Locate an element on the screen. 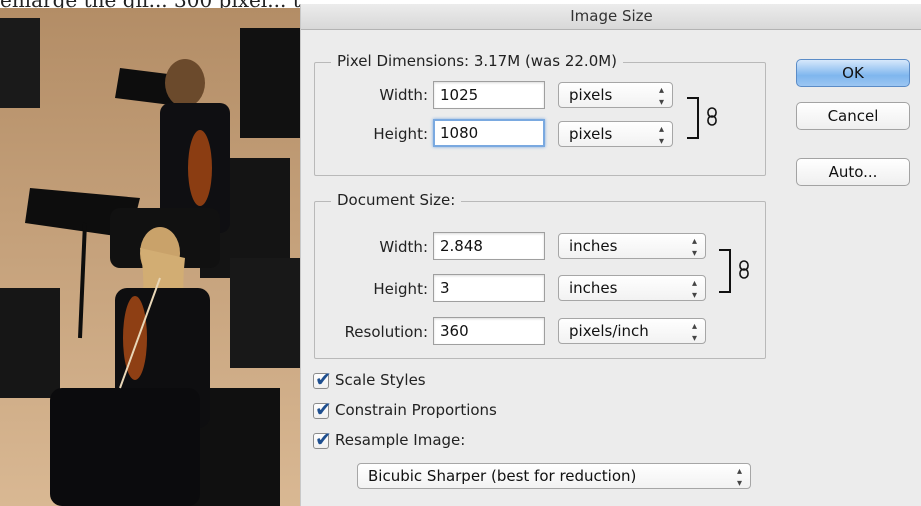  doc-width-label: Width: is located at coordinates (403, 247).